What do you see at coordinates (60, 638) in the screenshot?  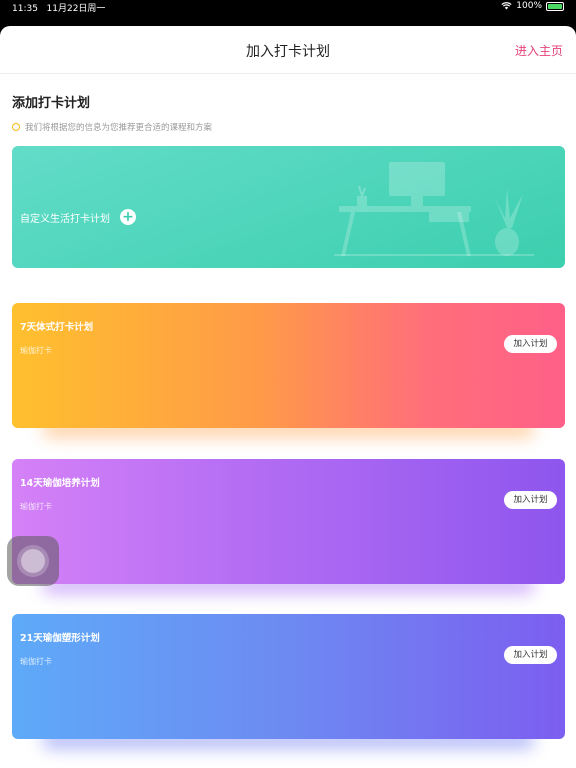 I see `plan-title: 21天瑜伽塑形计划` at bounding box center [60, 638].